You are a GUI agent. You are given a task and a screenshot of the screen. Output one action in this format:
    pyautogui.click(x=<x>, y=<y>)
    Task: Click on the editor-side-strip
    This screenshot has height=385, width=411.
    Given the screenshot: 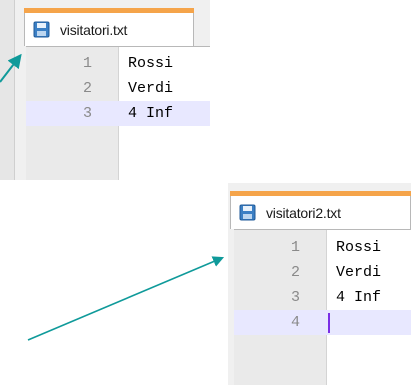 What is the action you would take?
    pyautogui.click(x=7, y=90)
    